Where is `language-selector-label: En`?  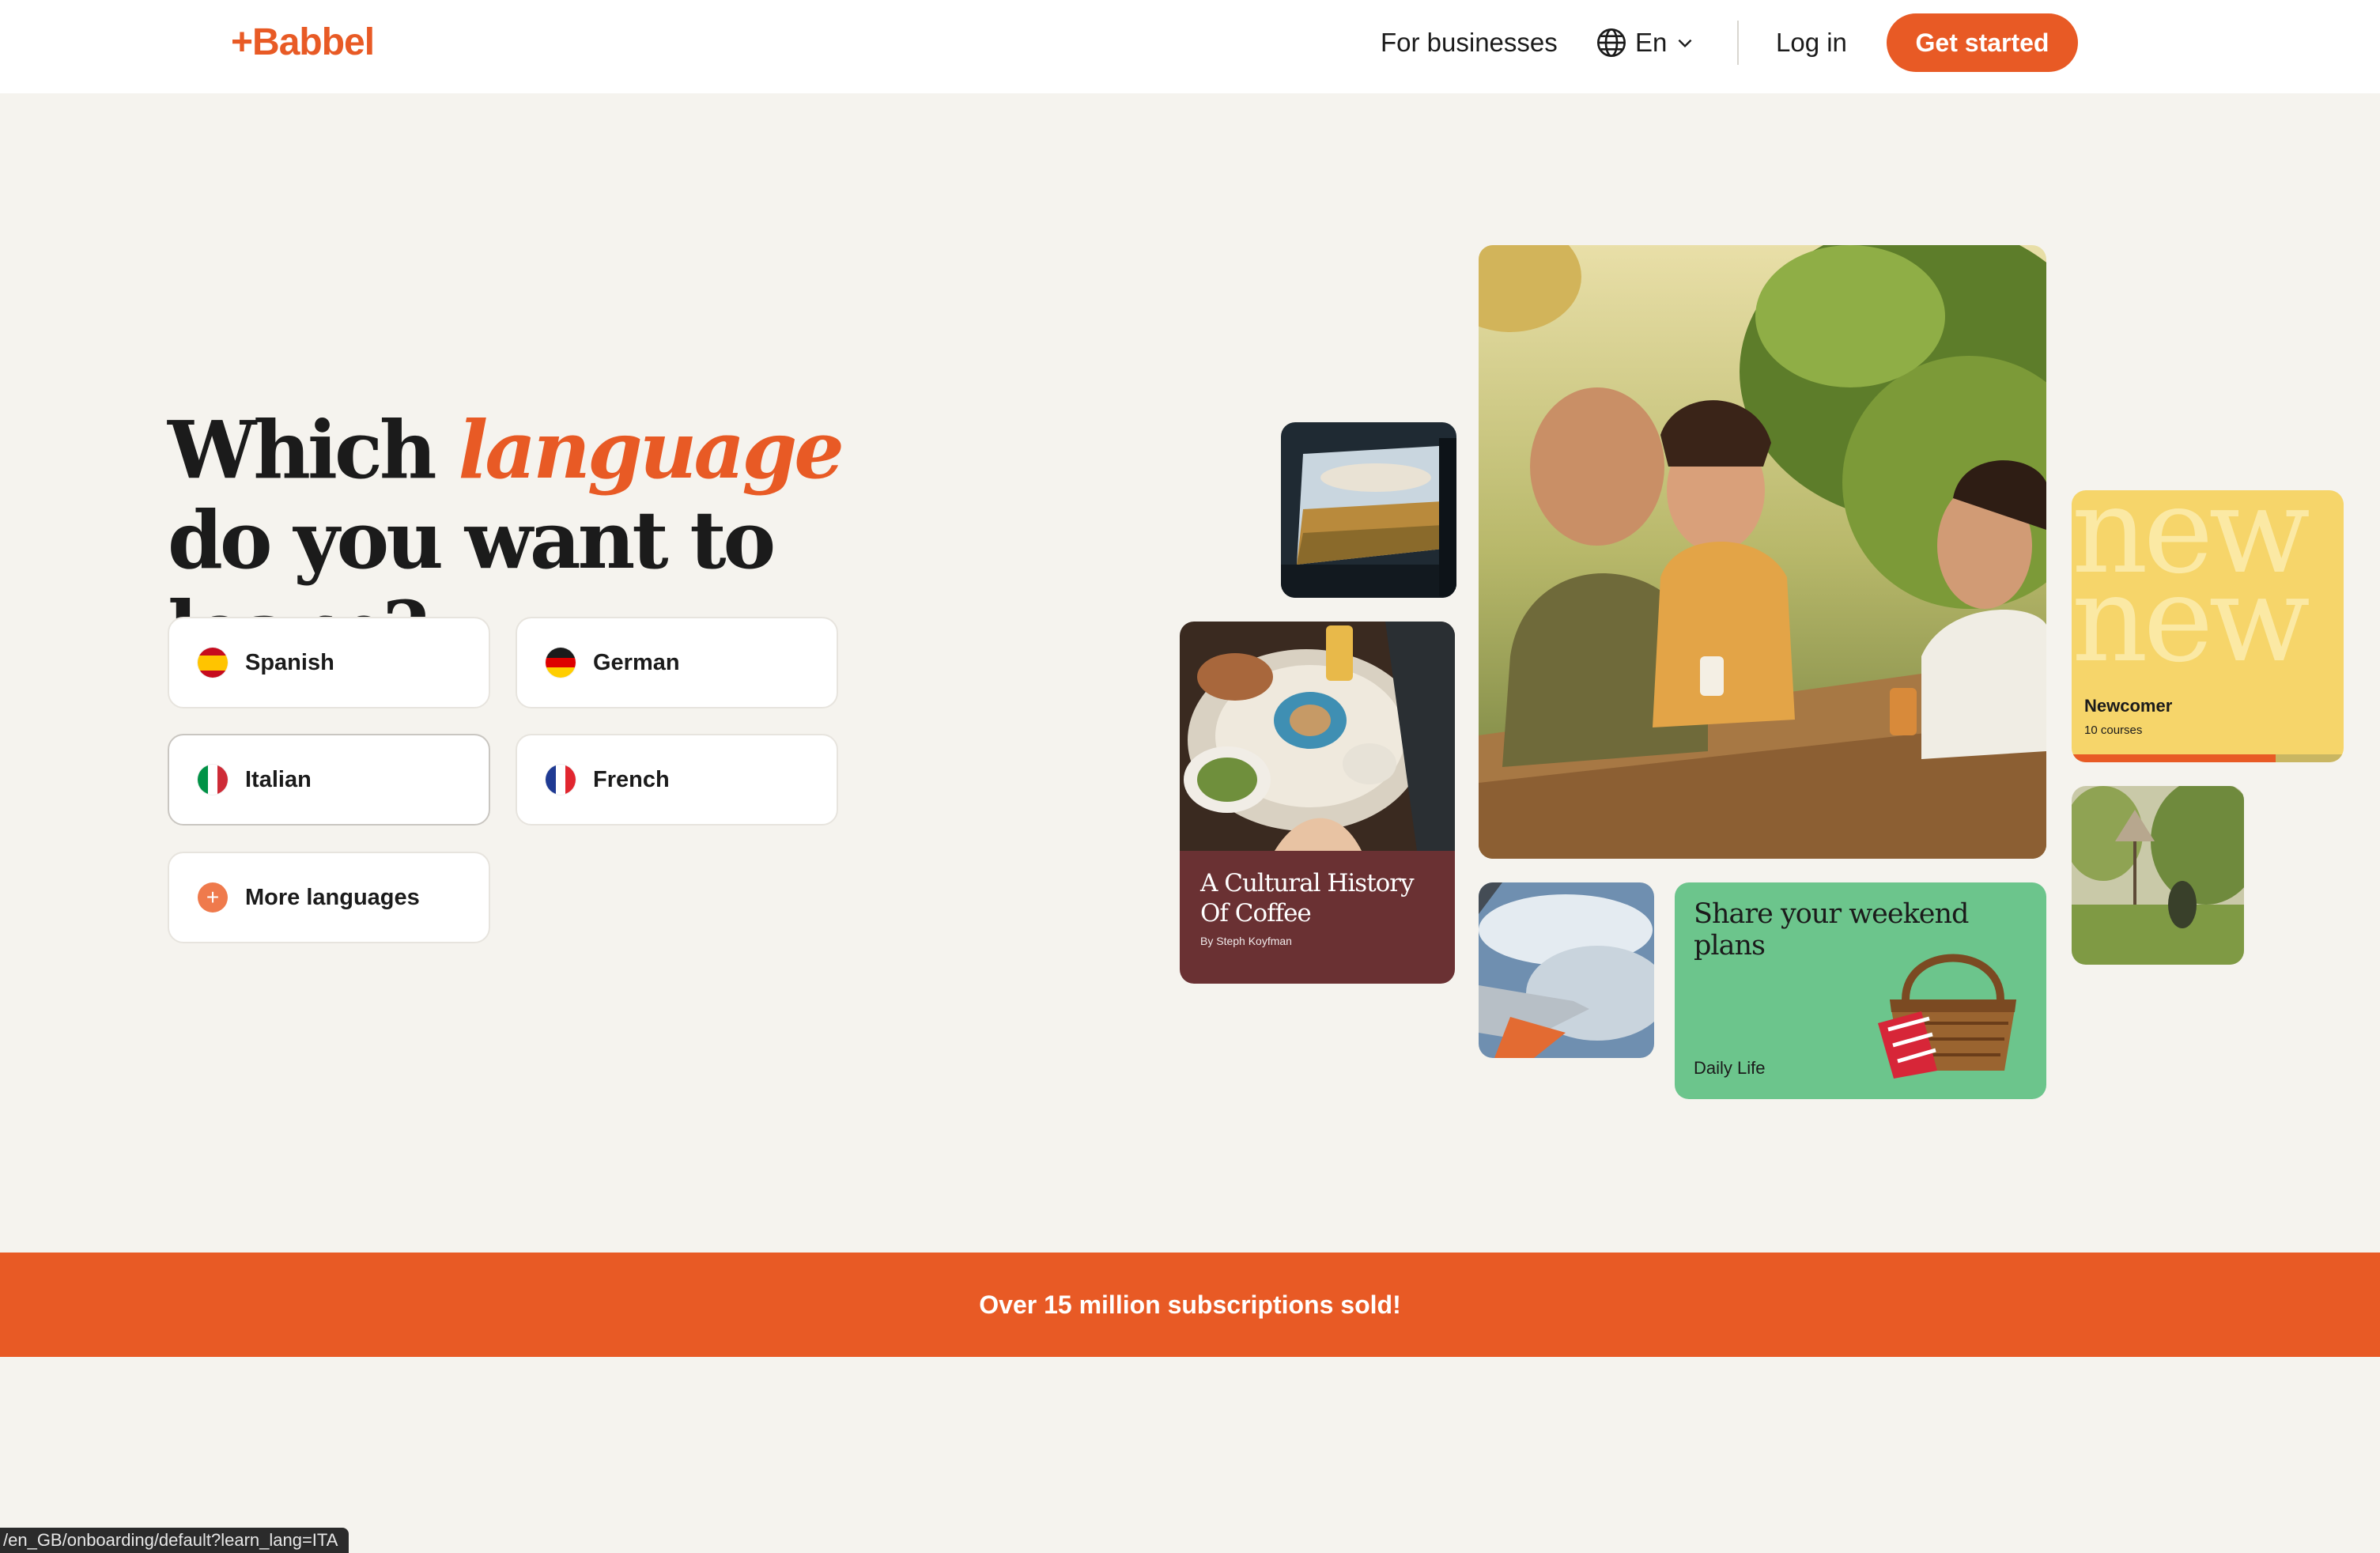 language-selector-label: En is located at coordinates (1651, 42).